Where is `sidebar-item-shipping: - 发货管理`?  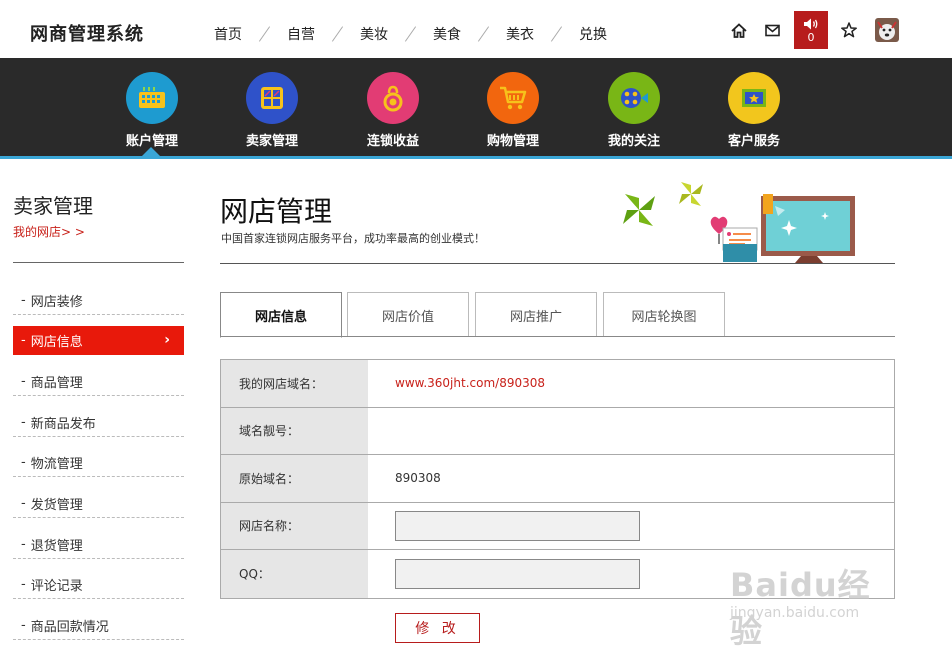
sidebar-item-shipping: - 发货管理 is located at coordinates (98, 503).